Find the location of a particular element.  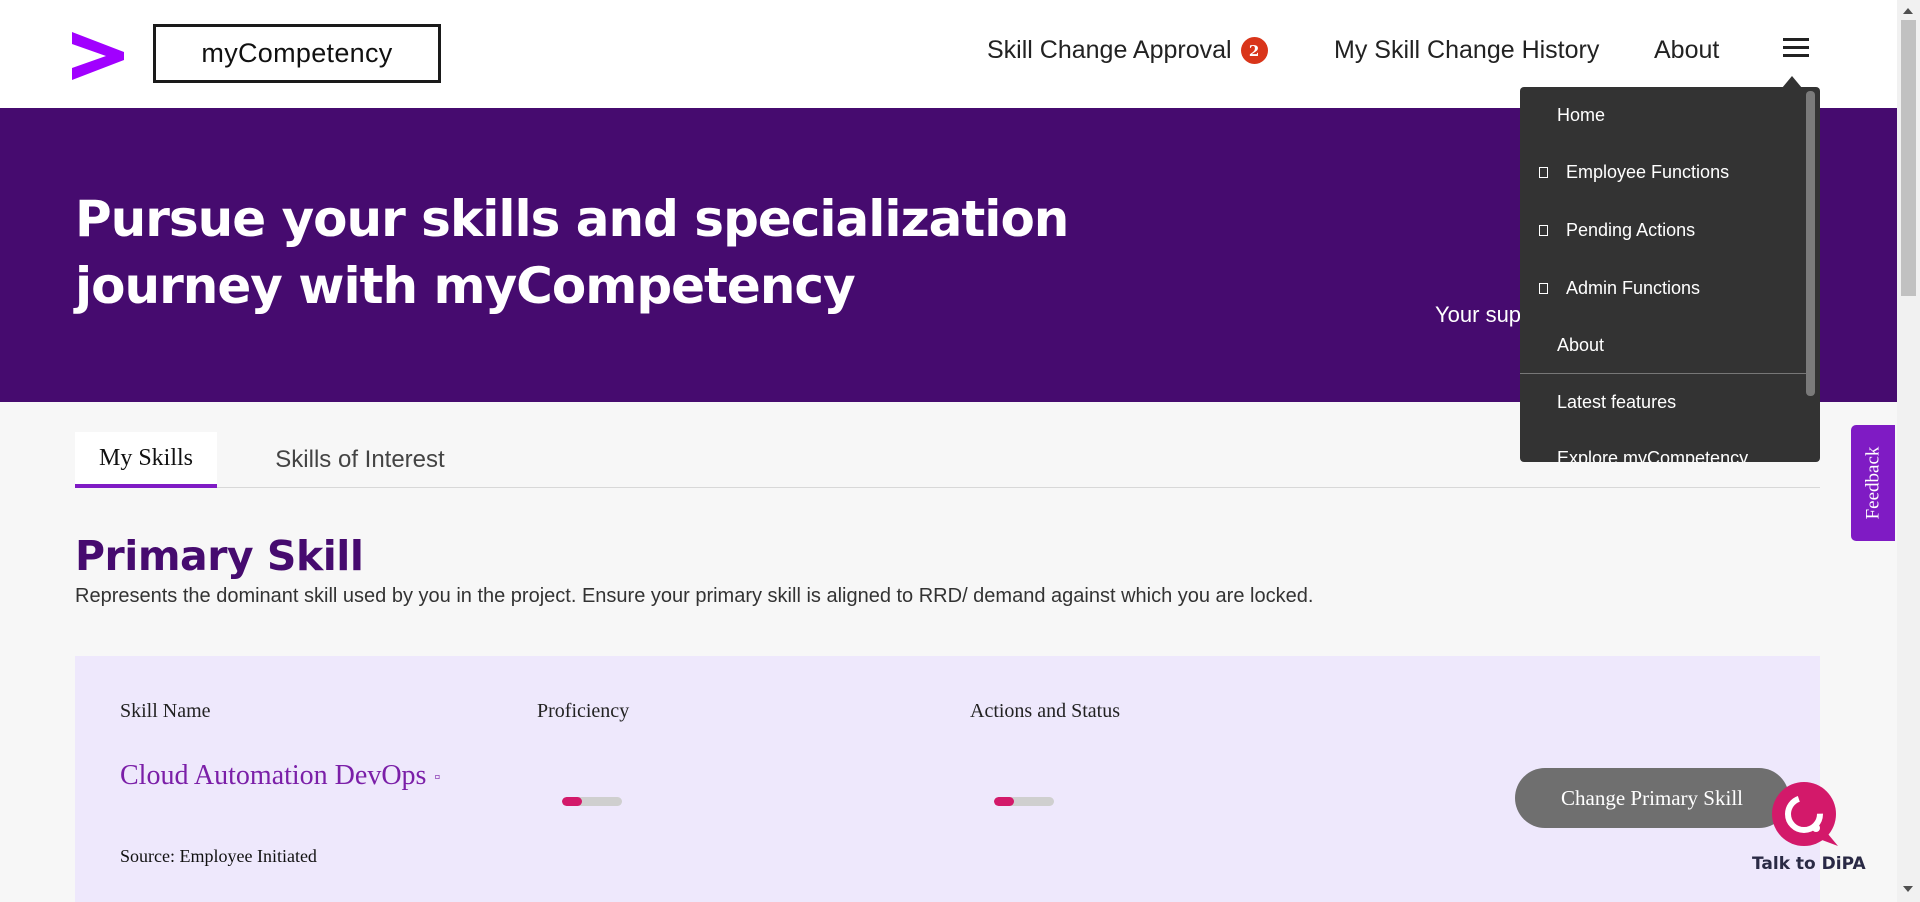

hamburger-menu-icon is located at coordinates (1796, 52).